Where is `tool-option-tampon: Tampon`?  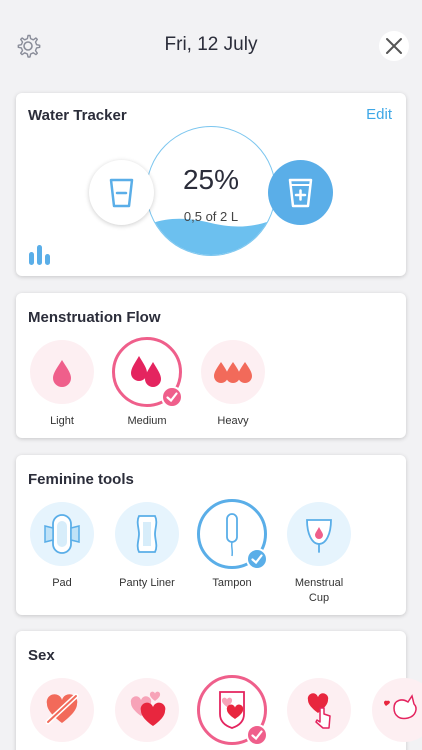 tool-option-tampon: Tampon is located at coordinates (232, 545).